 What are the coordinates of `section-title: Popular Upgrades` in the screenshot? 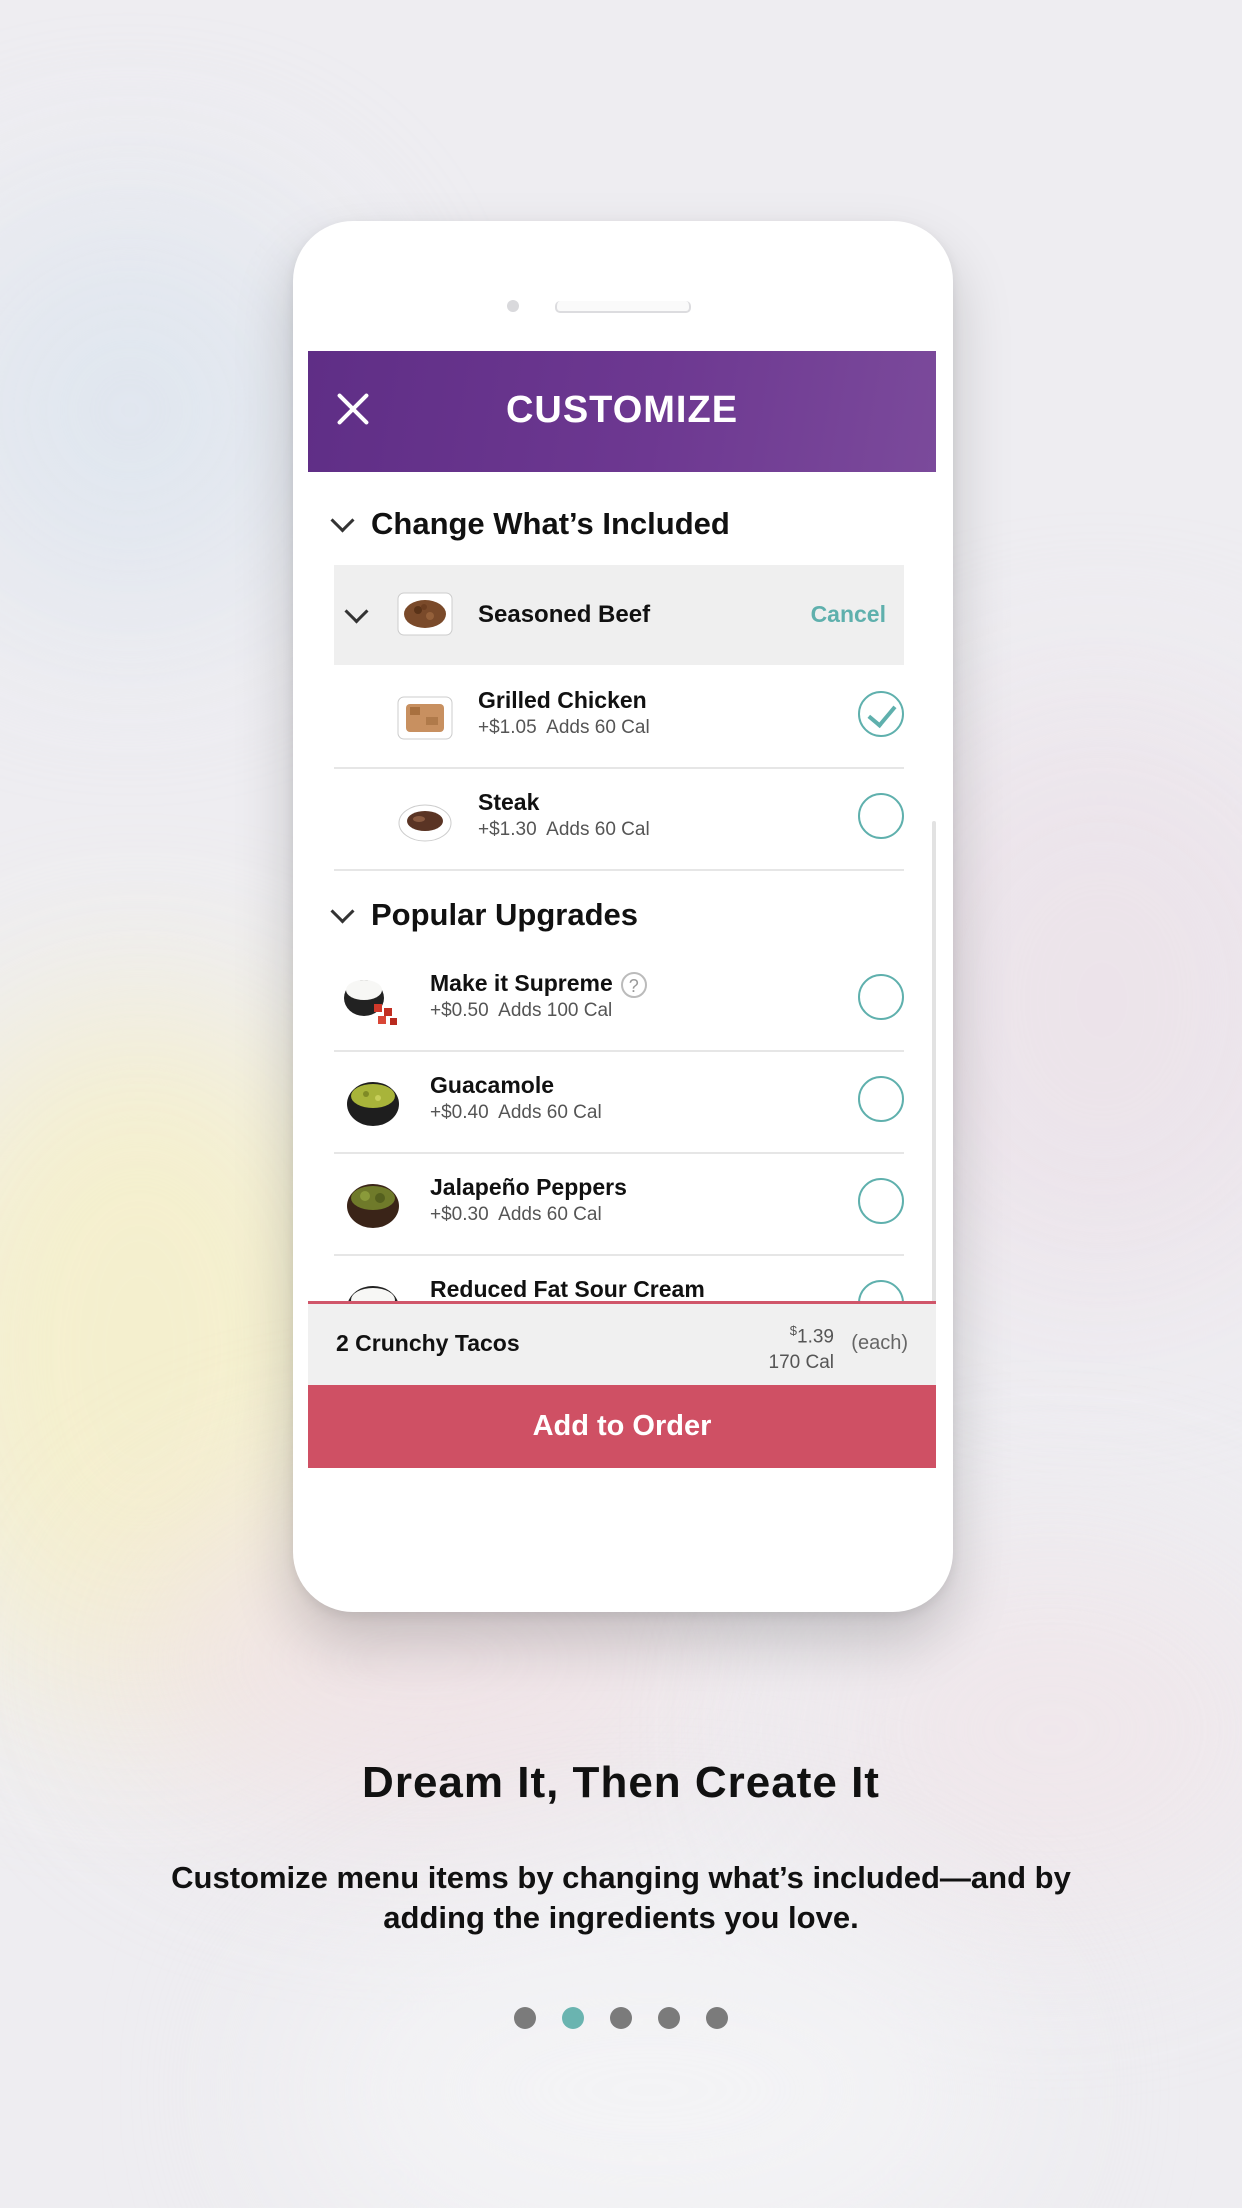 It's located at (504, 914).